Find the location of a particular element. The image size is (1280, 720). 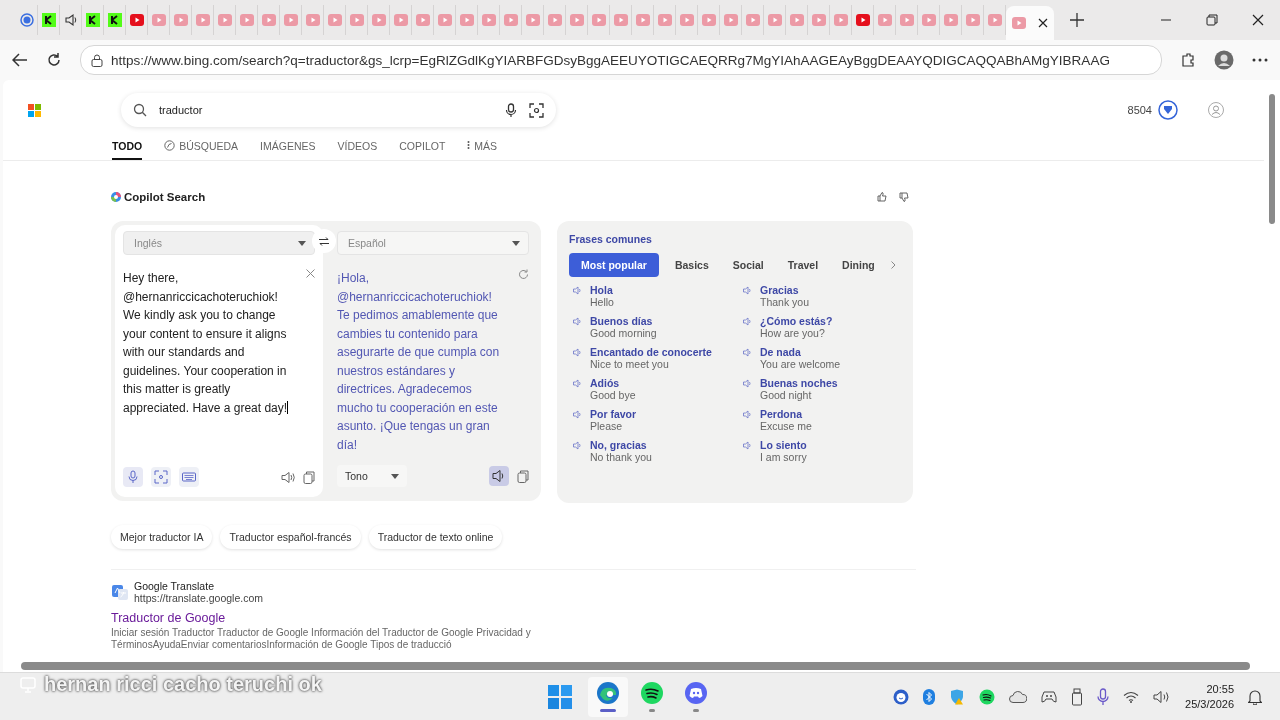

site-name: Google Translate is located at coordinates (174, 586).